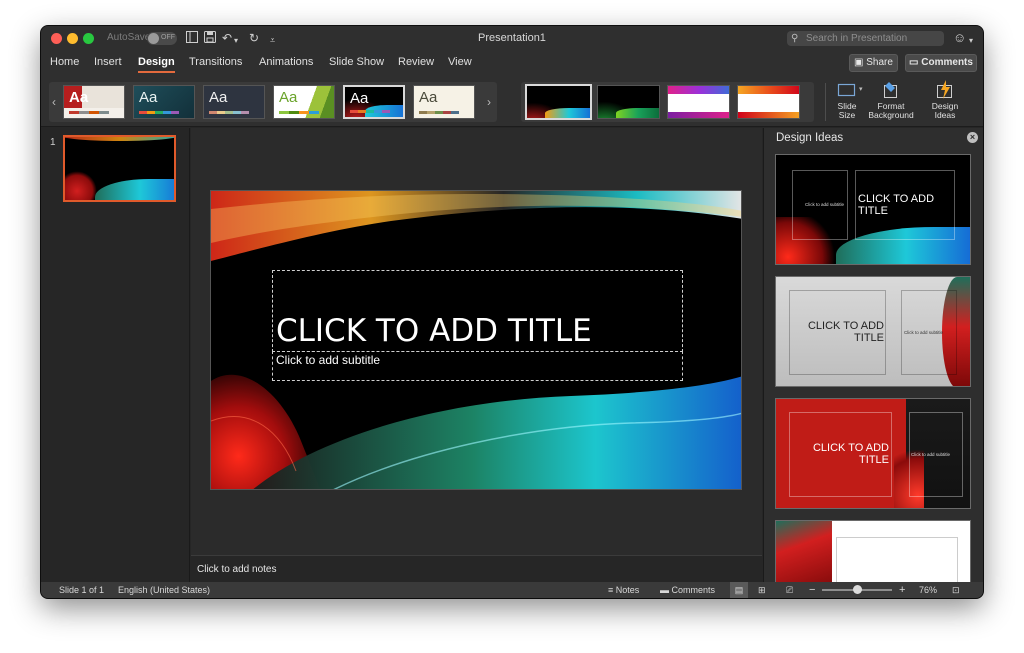  Describe the element at coordinates (56, 38) in the screenshot. I see `close-window-button` at that location.